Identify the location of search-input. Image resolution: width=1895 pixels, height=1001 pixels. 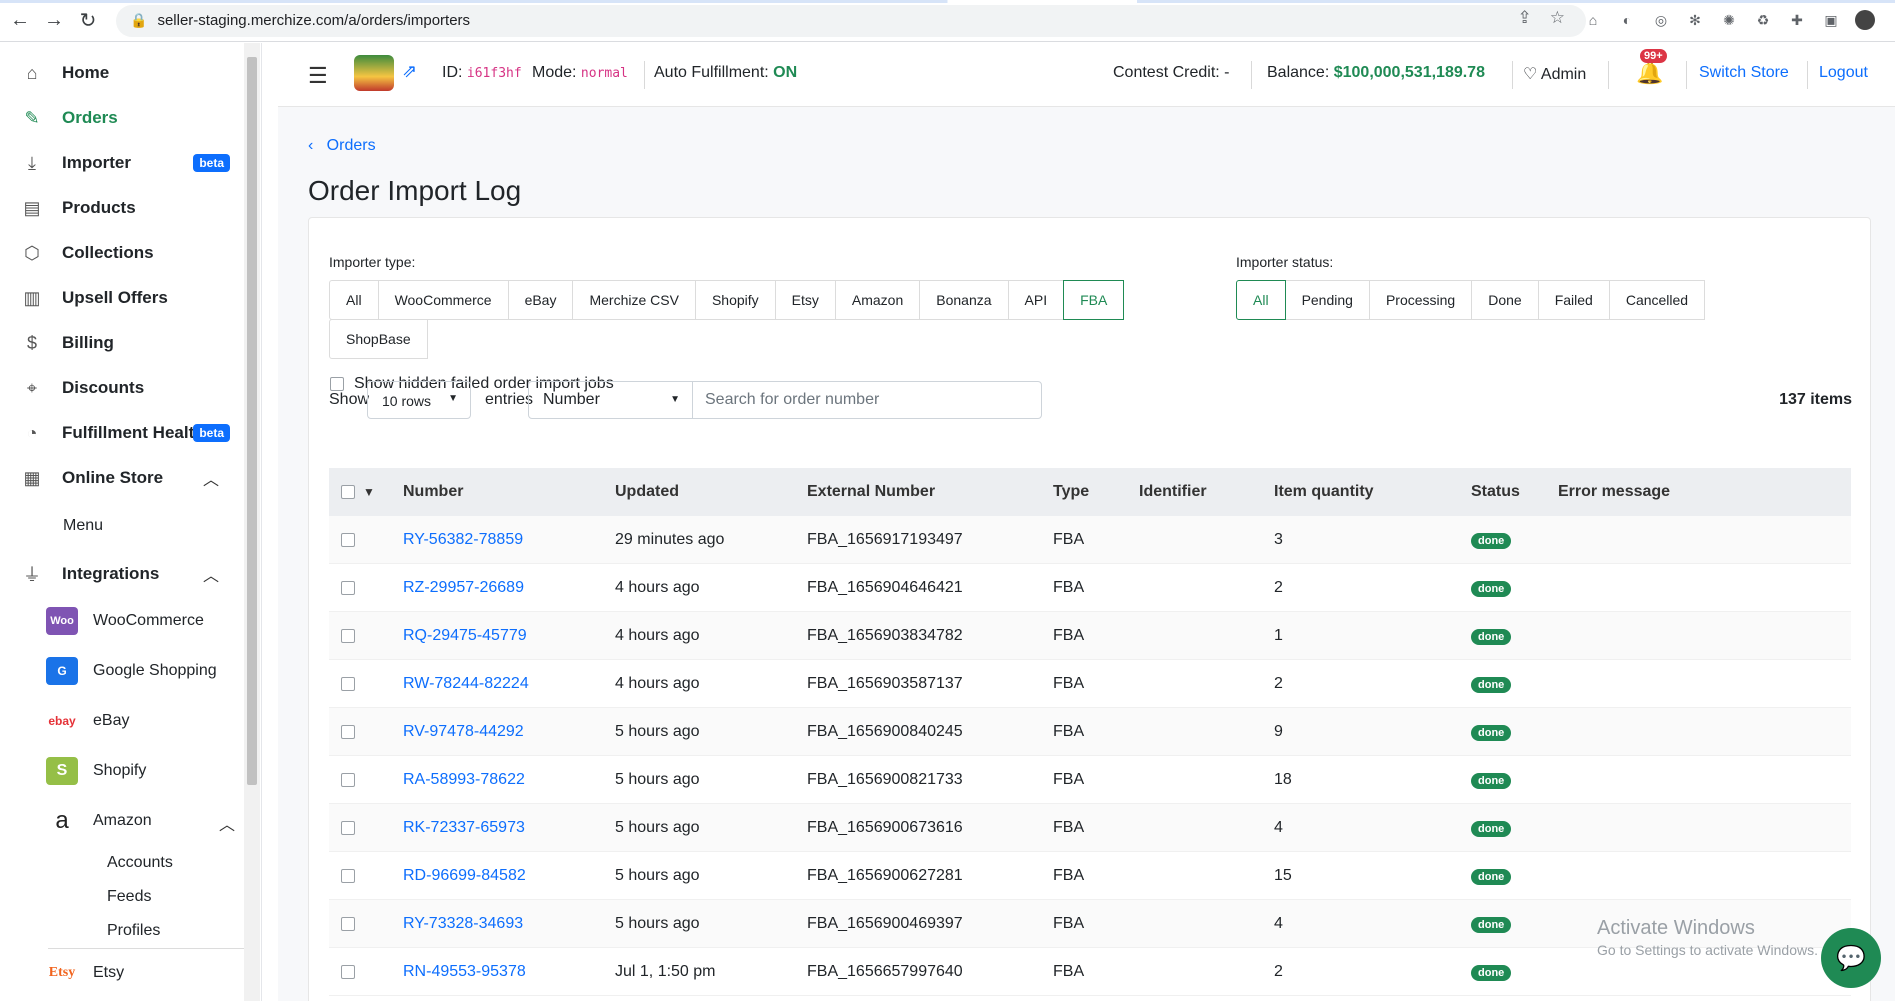
(867, 400).